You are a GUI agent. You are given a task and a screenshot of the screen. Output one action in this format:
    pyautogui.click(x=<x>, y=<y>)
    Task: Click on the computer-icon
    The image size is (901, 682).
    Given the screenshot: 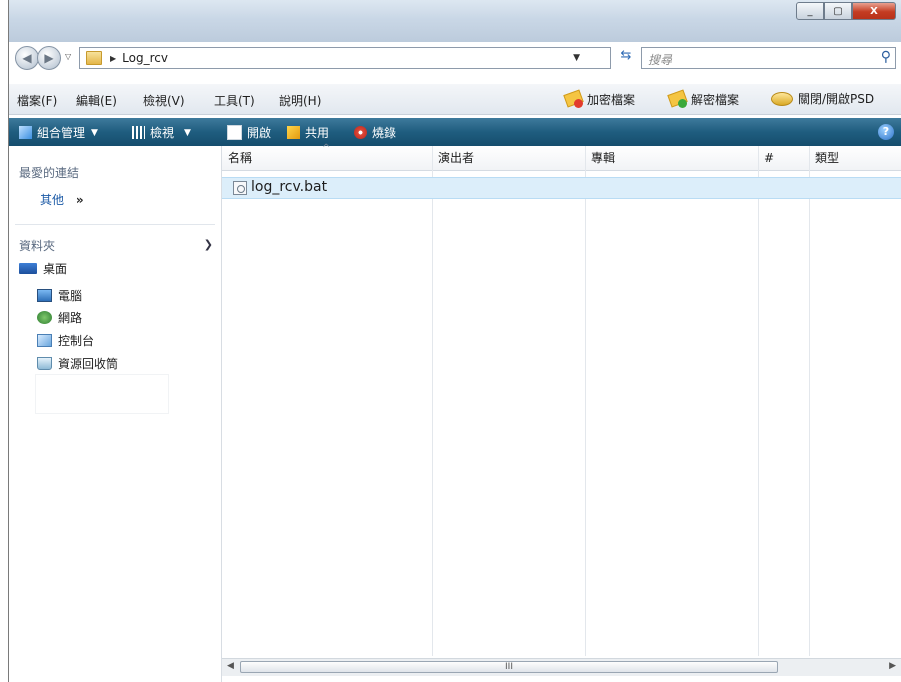 What is the action you would take?
    pyautogui.click(x=44, y=295)
    